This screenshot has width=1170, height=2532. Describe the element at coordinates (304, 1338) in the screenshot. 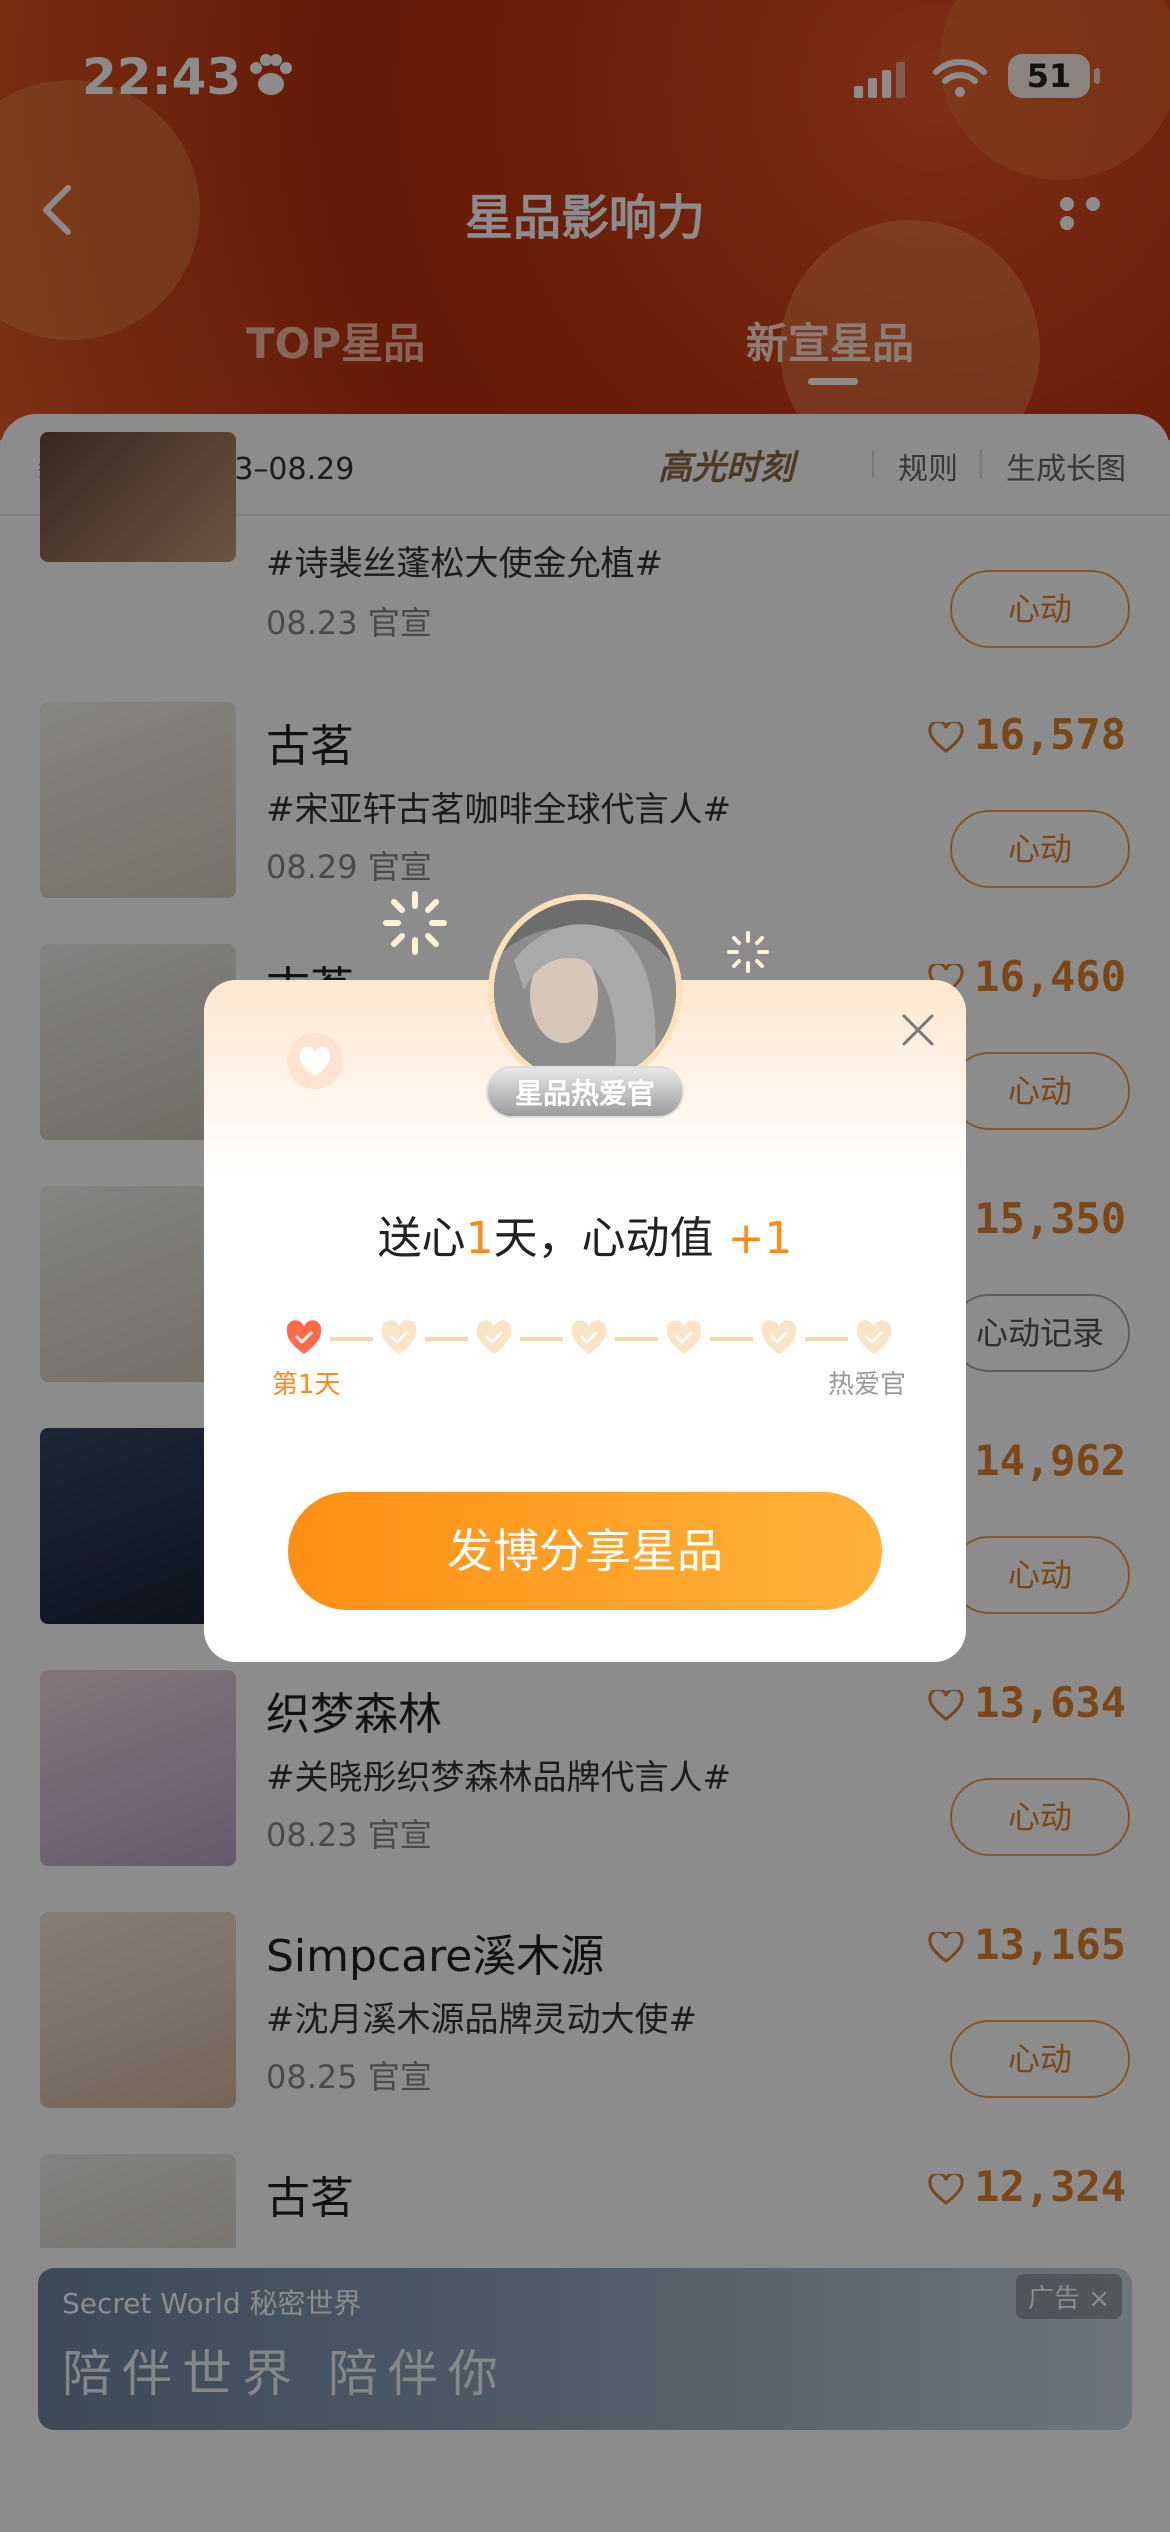

I see `progress-heart-filled-icon` at that location.